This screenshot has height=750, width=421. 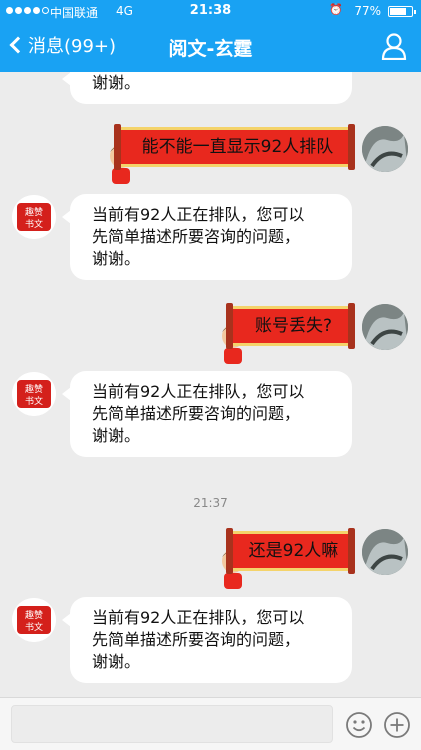 I want to click on smiley-icon, so click(x=359, y=725).